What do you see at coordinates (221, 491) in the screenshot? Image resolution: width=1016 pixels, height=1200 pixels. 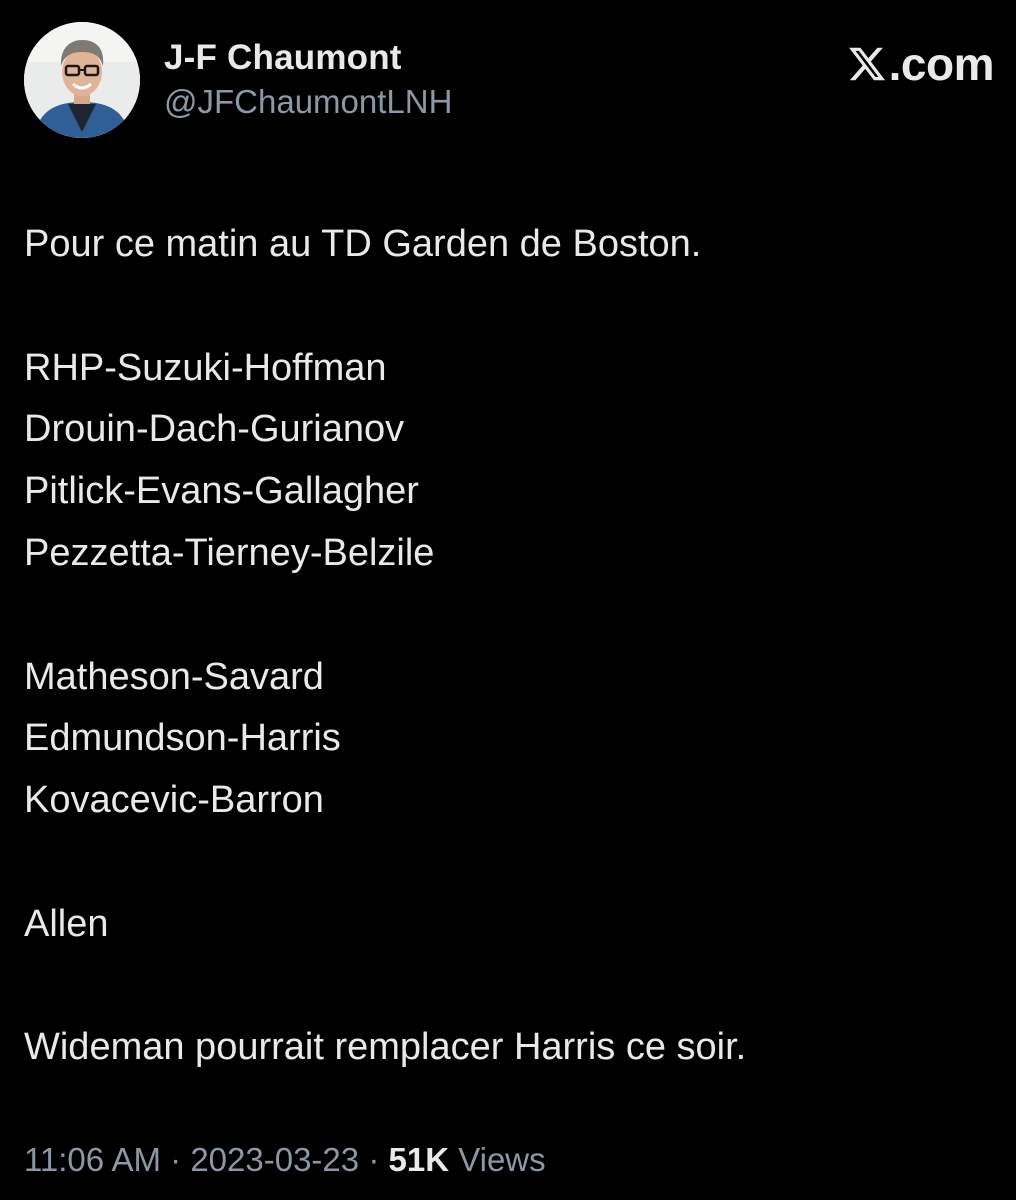 I see `tweet-line: Pitlick-Evans-Gallagher` at bounding box center [221, 491].